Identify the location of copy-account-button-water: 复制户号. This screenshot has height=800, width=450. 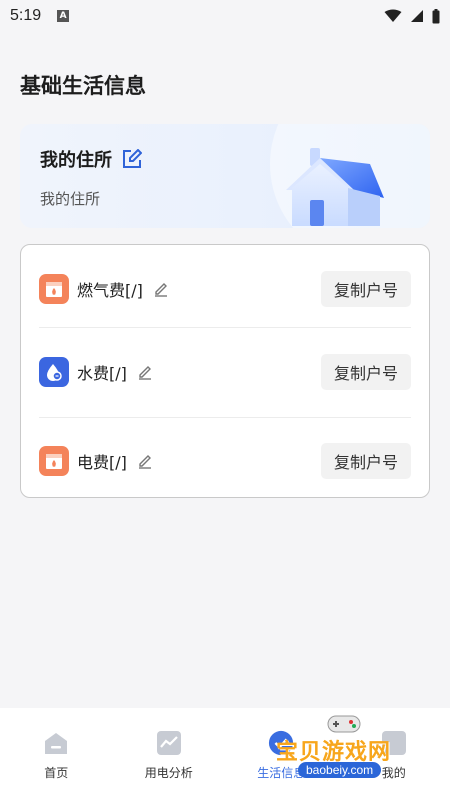
(366, 372).